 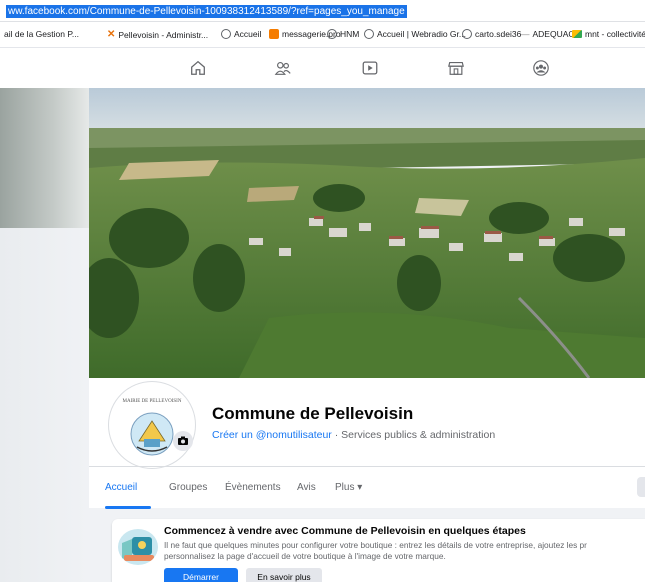 What do you see at coordinates (274, 34) in the screenshot?
I see `mail-square-icon` at bounding box center [274, 34].